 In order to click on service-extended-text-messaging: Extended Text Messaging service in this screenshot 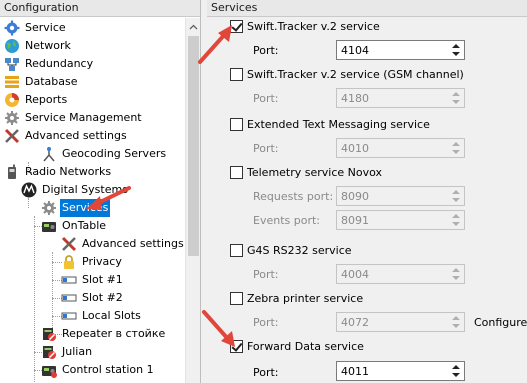, I will do `click(330, 124)`.